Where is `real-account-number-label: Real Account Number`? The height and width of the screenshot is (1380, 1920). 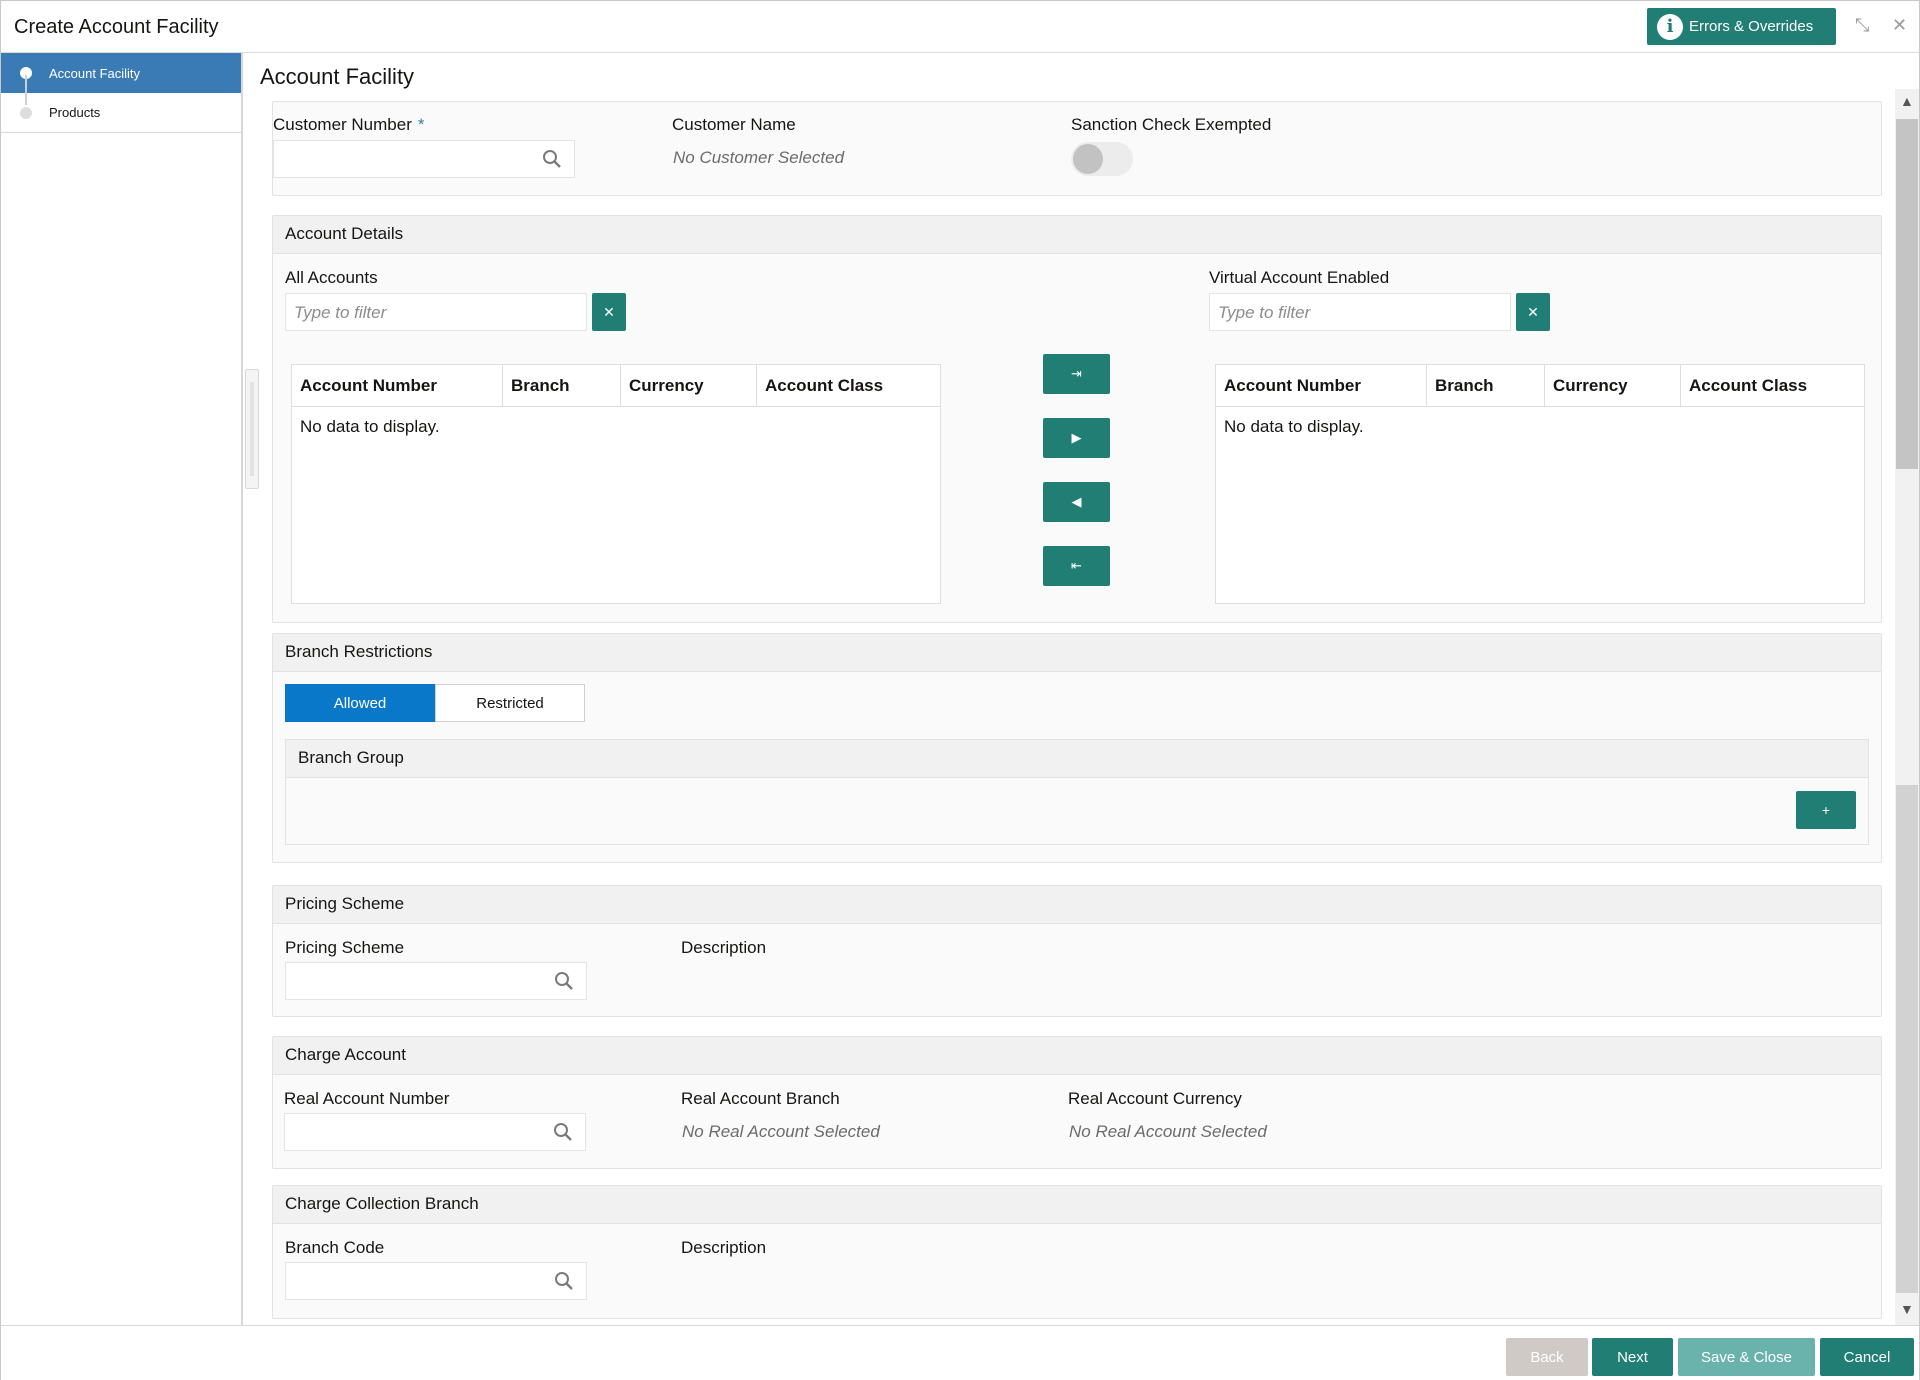 real-account-number-label: Real Account Number is located at coordinates (367, 1098).